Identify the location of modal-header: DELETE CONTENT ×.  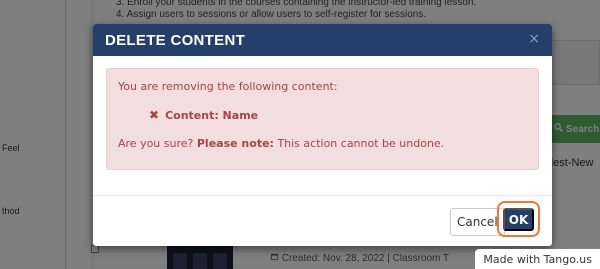
(322, 40).